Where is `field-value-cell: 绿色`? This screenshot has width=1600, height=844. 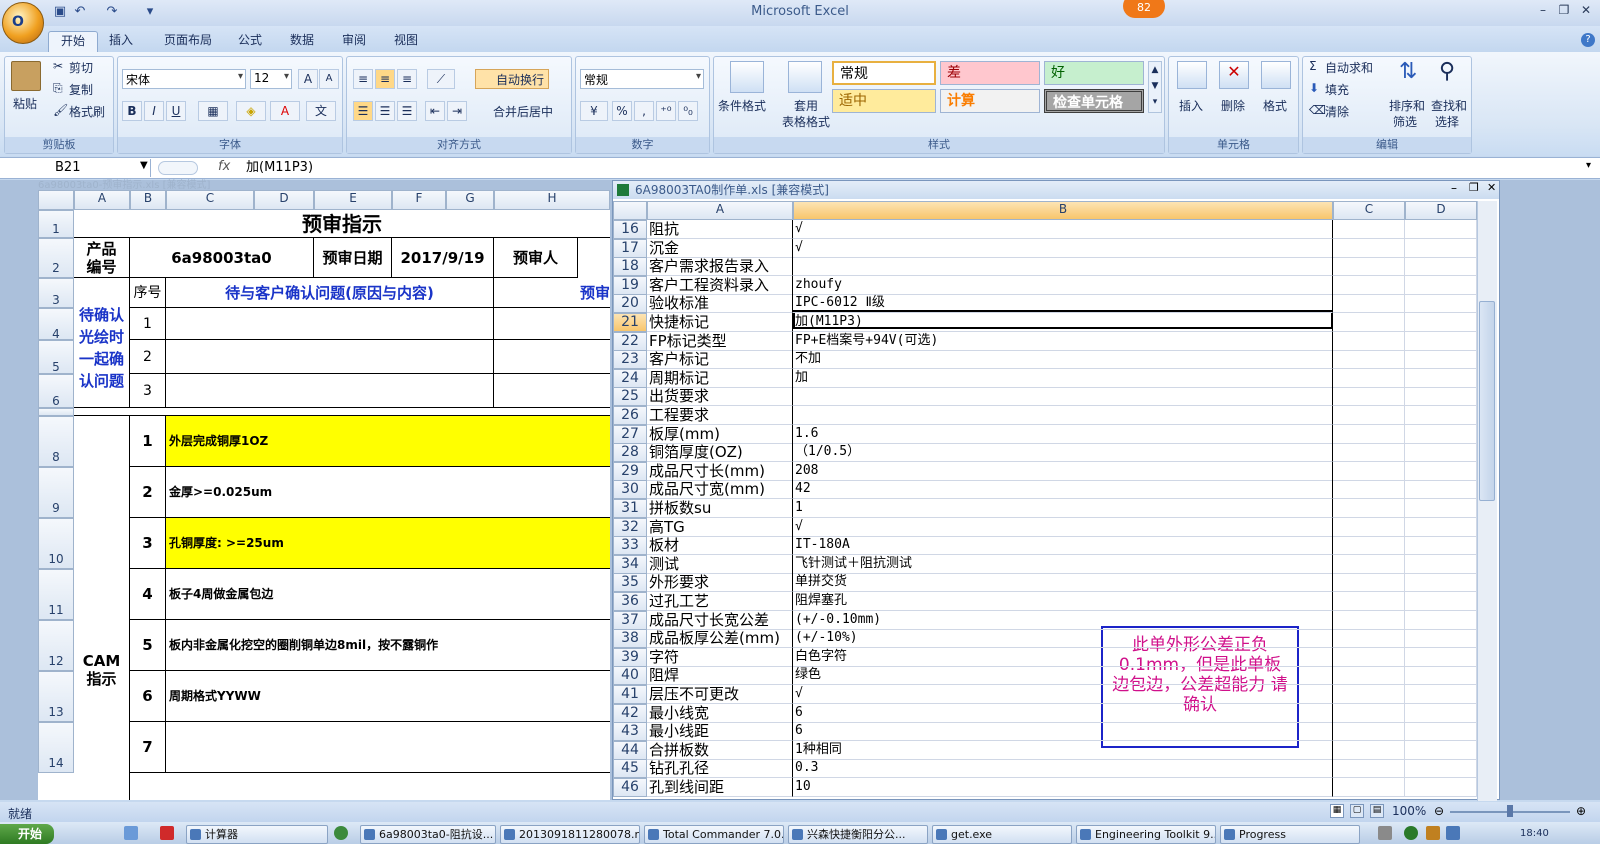
field-value-cell: 绿色 is located at coordinates (1063, 675).